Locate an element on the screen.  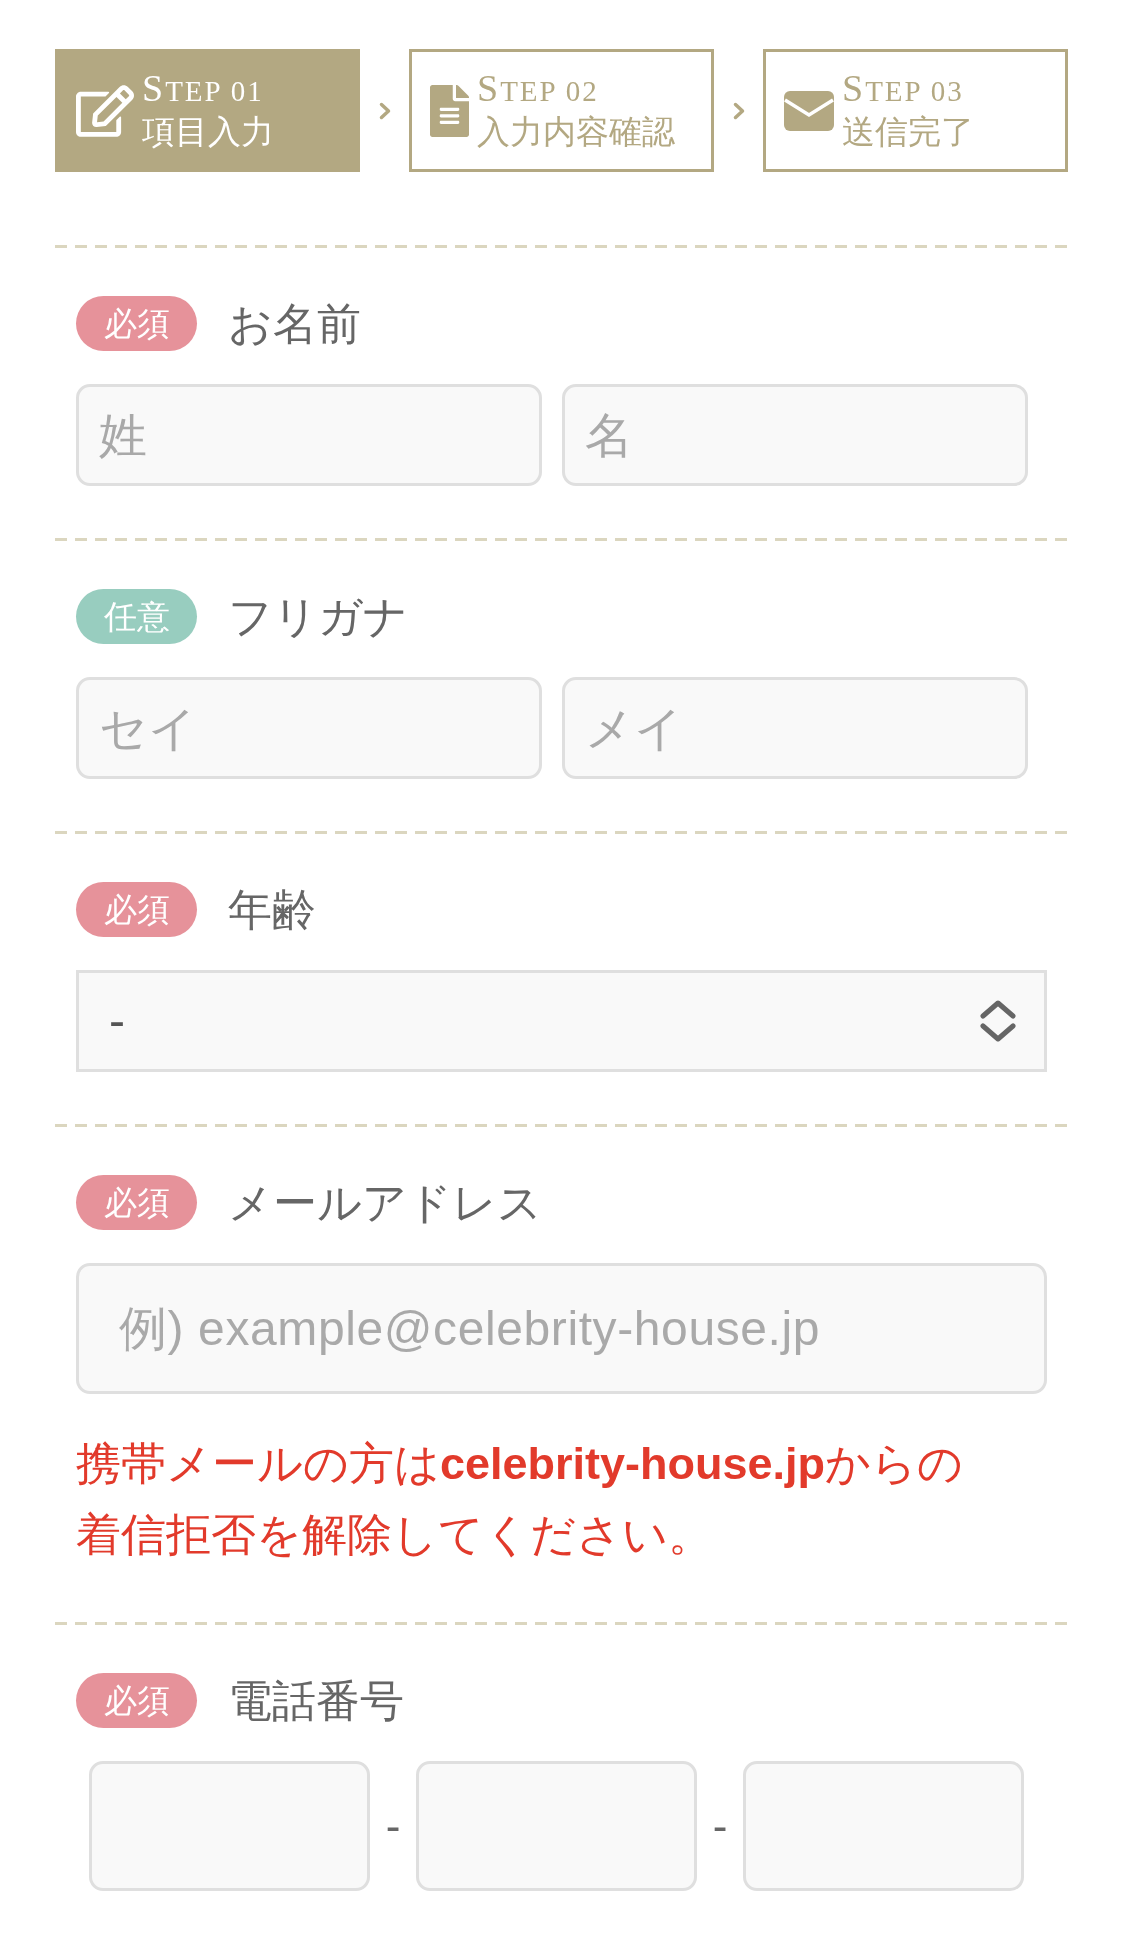
chevrons-up-down-icon is located at coordinates (998, 1021).